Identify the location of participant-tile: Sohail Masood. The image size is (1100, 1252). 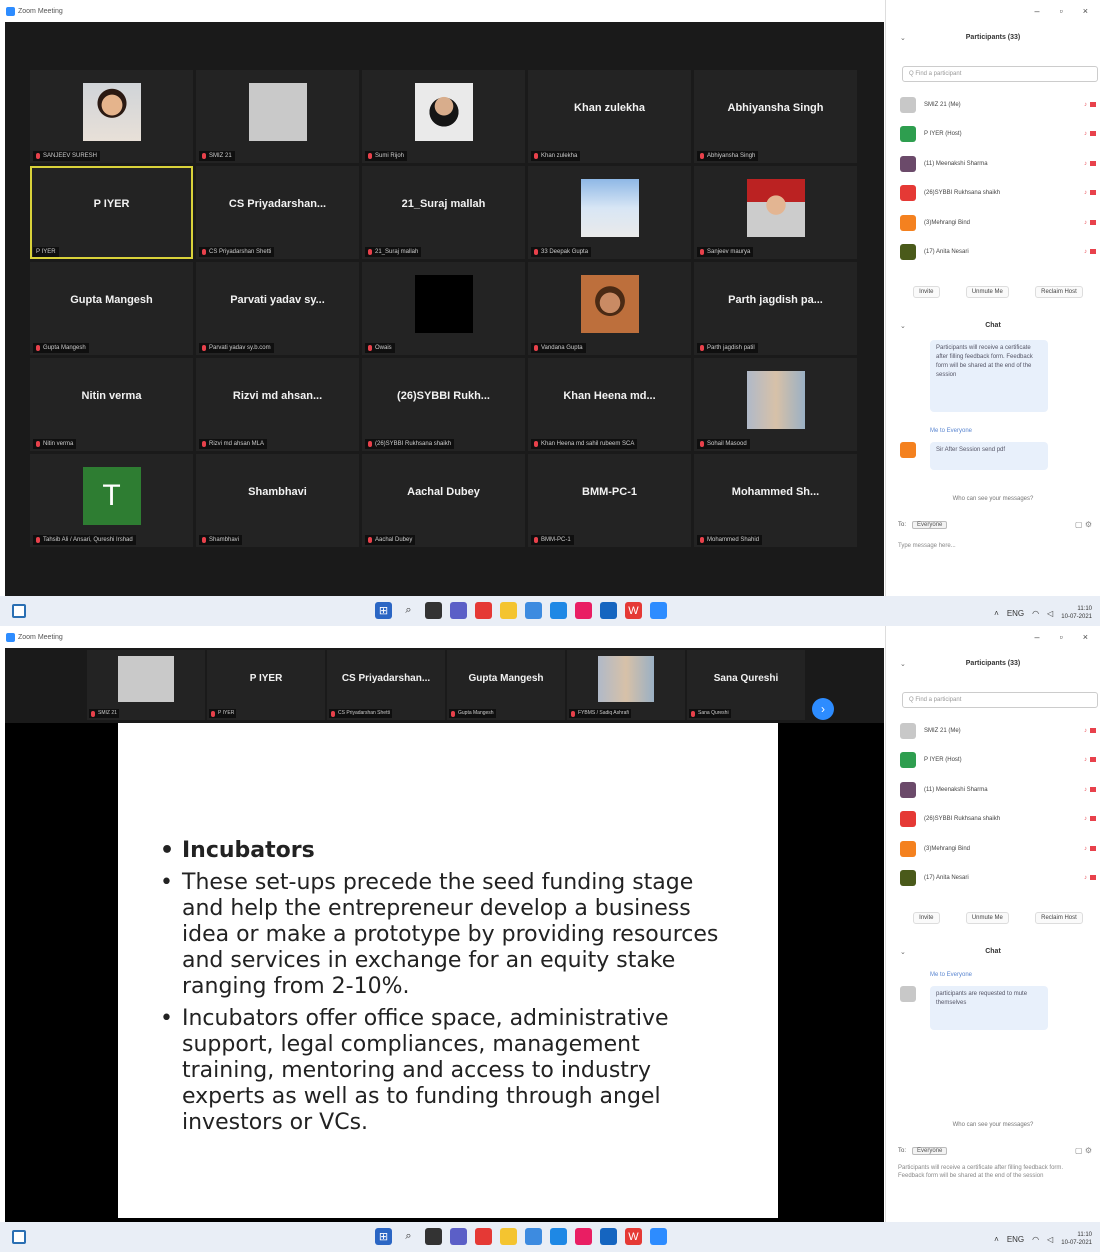
(775, 404).